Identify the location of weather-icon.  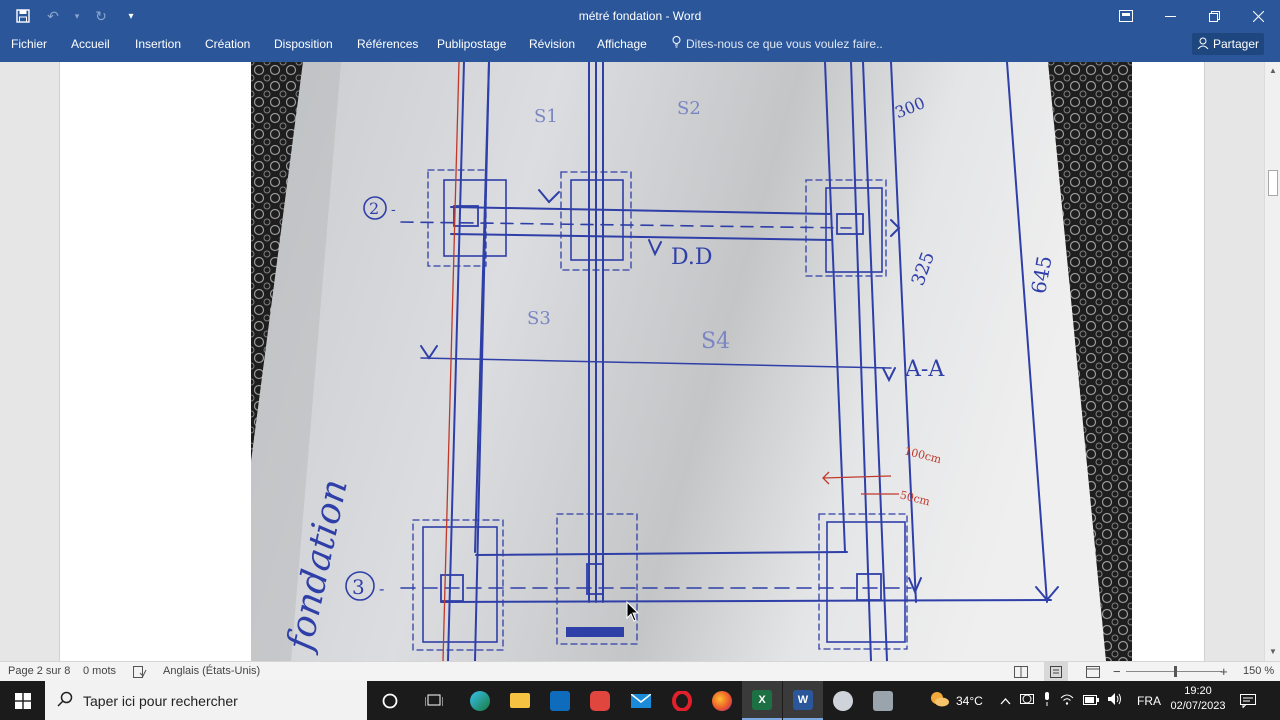
(939, 700).